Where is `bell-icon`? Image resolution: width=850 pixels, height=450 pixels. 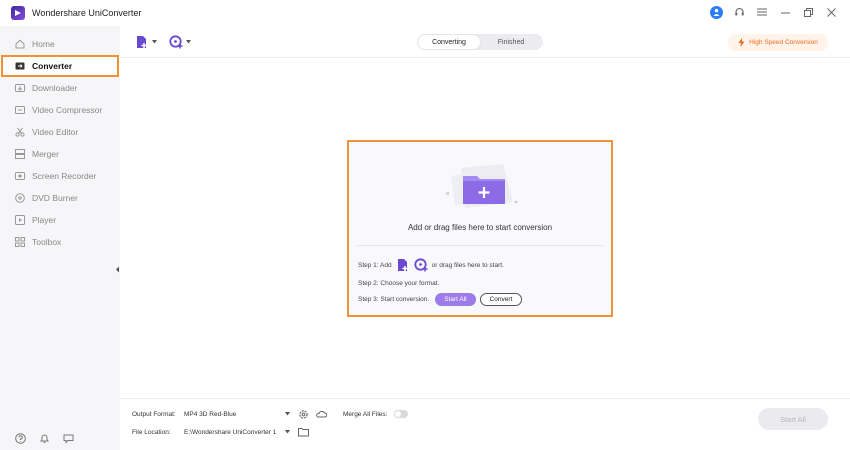
bell-icon is located at coordinates (44, 438).